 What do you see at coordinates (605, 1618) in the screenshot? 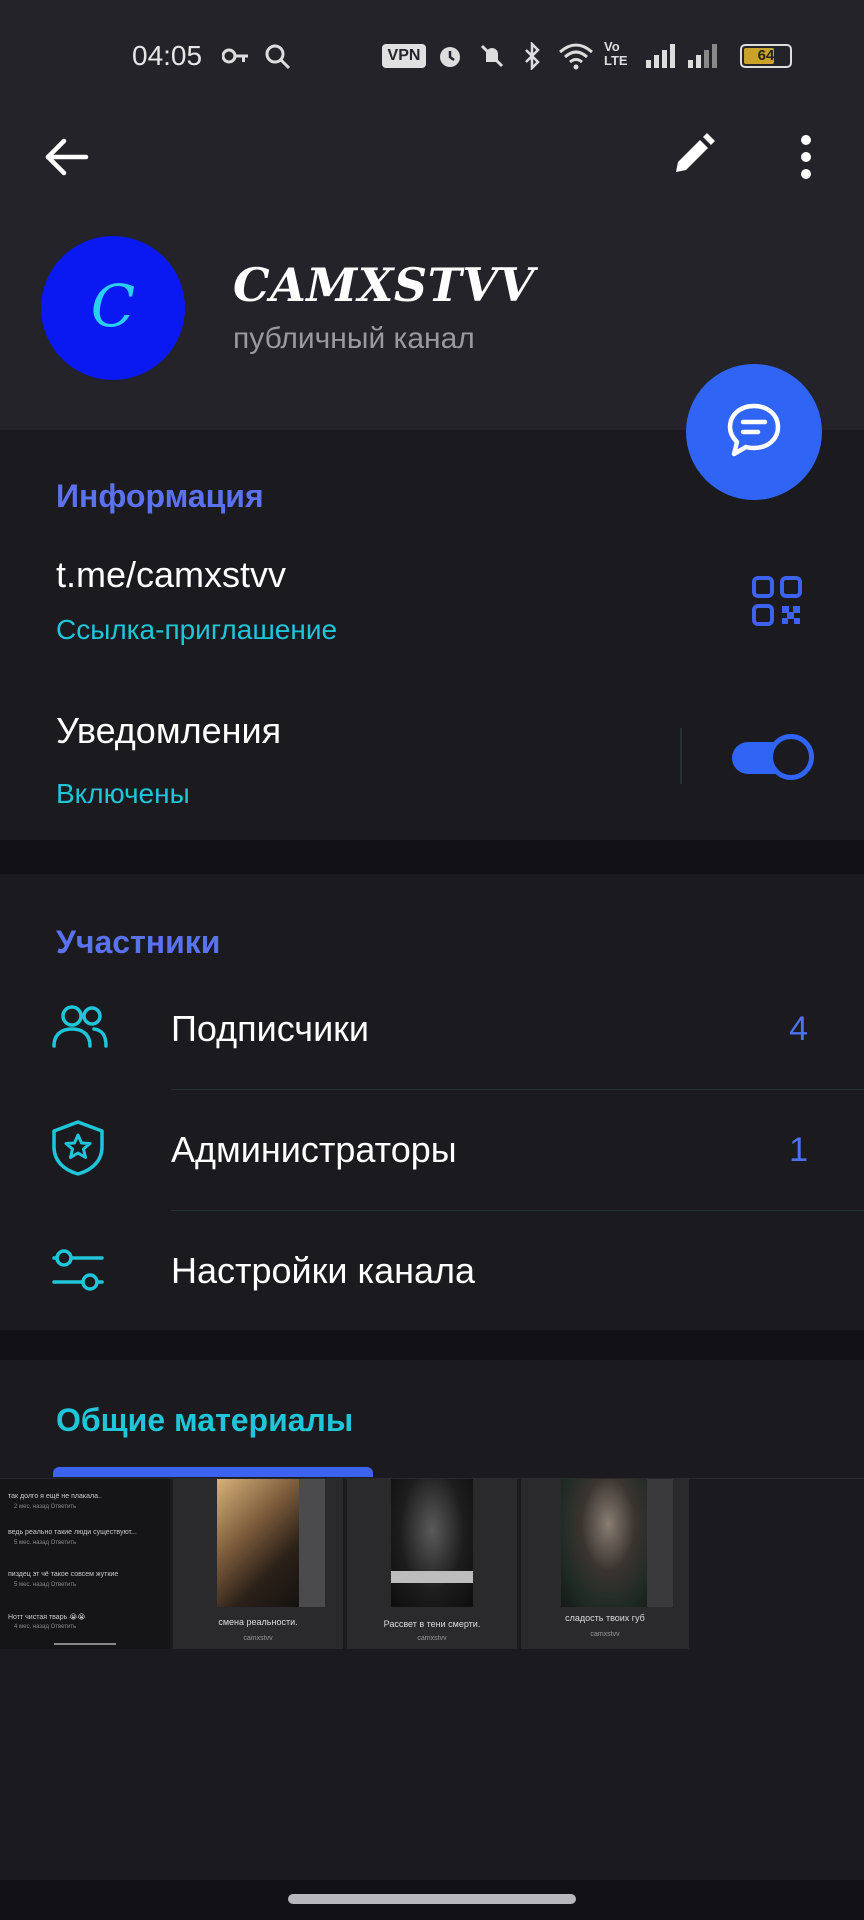
I see `thumb-caption: сладость твоих губ` at bounding box center [605, 1618].